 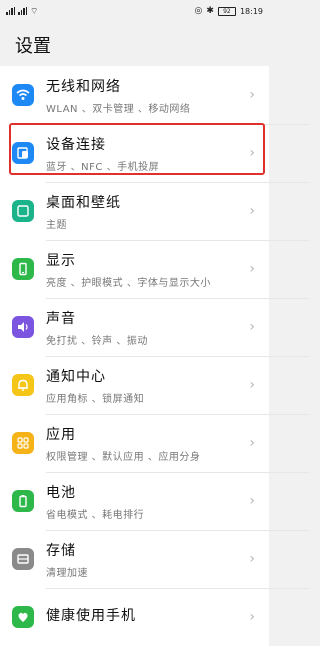 What do you see at coordinates (154, 443) in the screenshot?
I see `settings-item-apps: 应用 权限管理 、默认应用 、应用分身 ›` at bounding box center [154, 443].